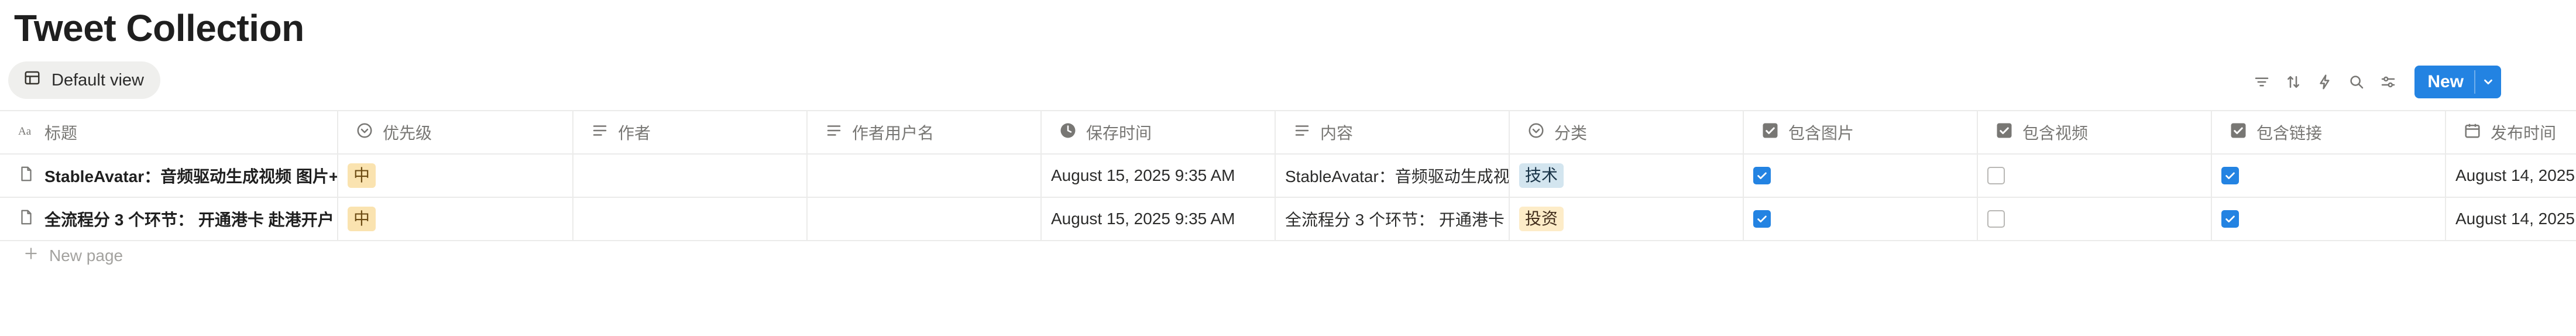 This screenshot has width=2576, height=336. What do you see at coordinates (2289, 133) in the screenshot?
I see `column-header-label: 包含链接` at bounding box center [2289, 133].